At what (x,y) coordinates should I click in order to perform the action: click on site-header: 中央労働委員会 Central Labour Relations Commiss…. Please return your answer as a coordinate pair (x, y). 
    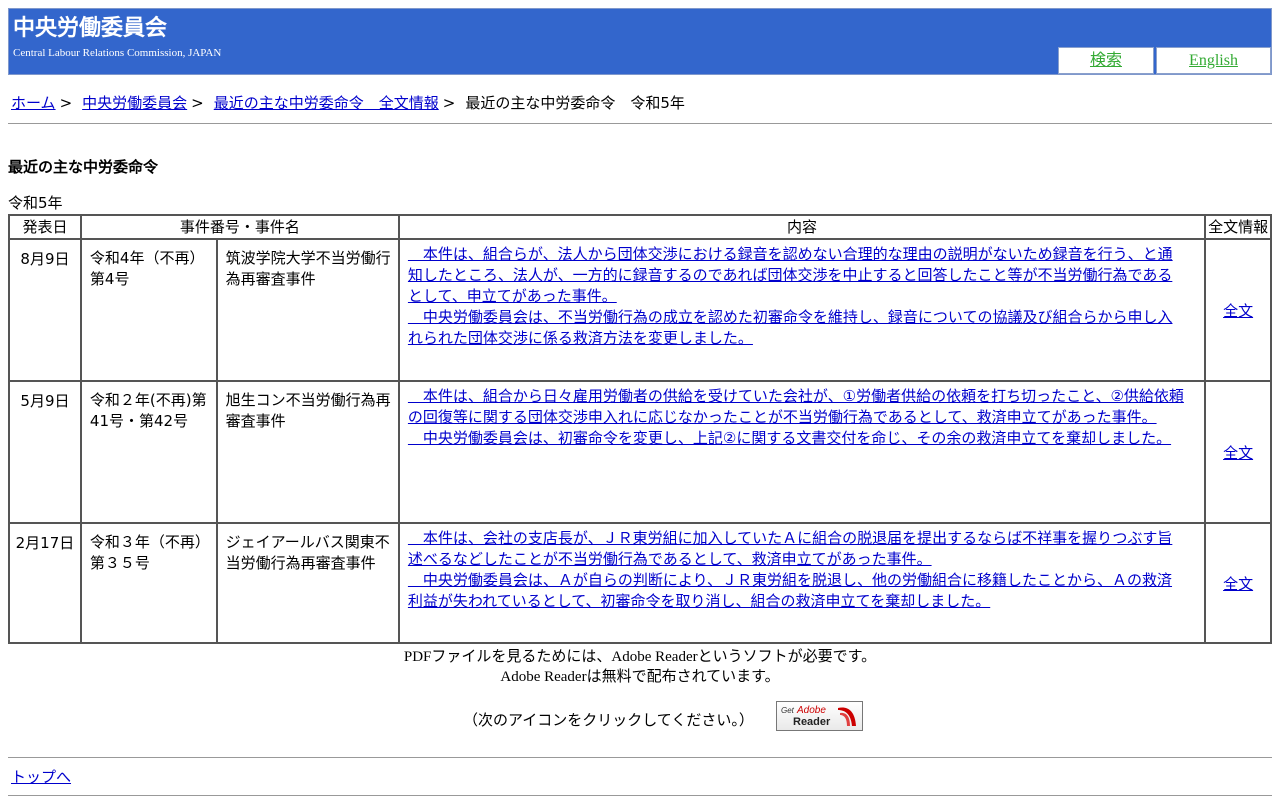
    Looking at the image, I should click on (640, 41).